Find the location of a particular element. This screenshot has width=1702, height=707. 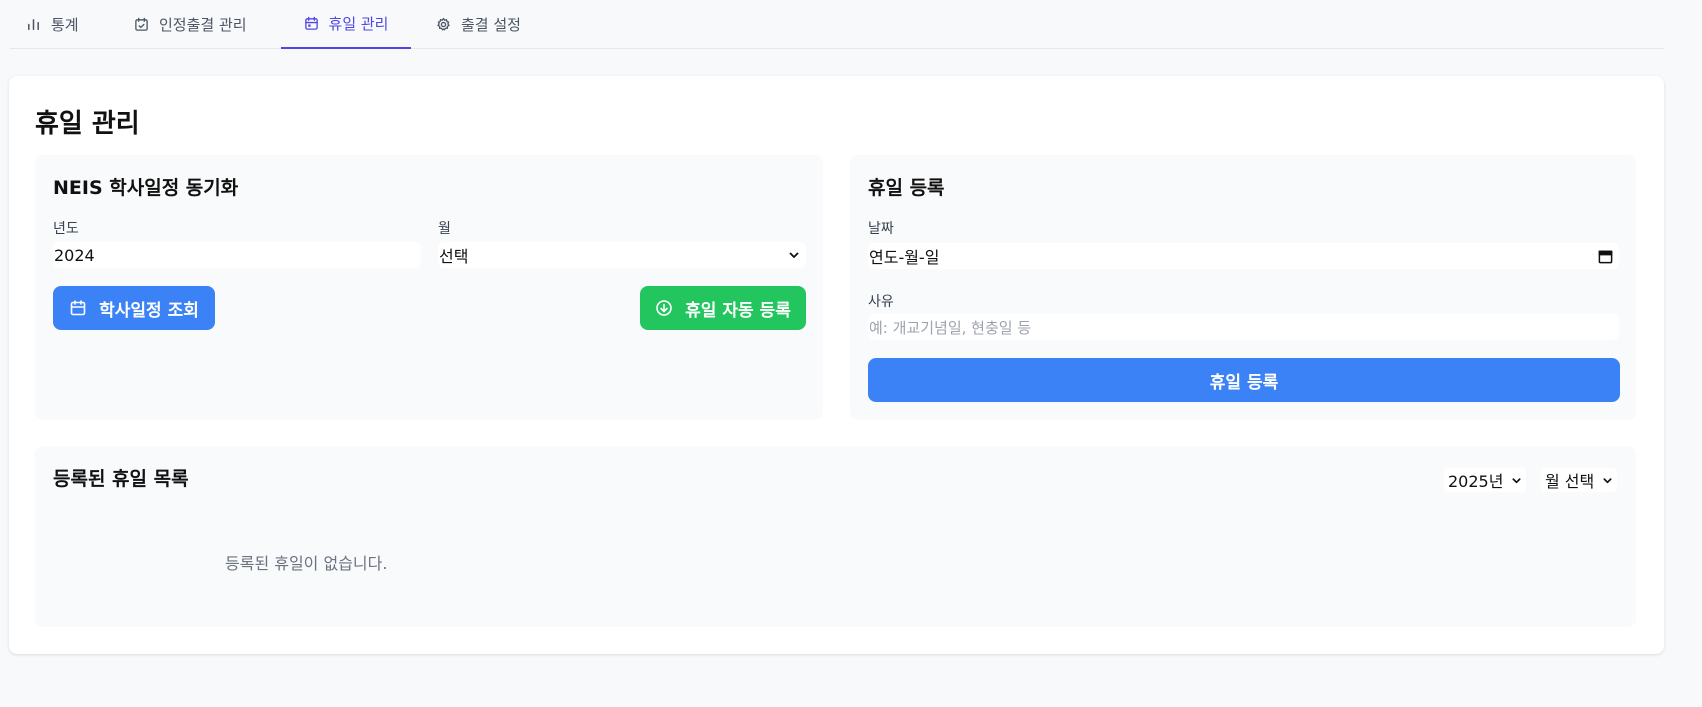

tab-stats-label: 통계 is located at coordinates (65, 25).